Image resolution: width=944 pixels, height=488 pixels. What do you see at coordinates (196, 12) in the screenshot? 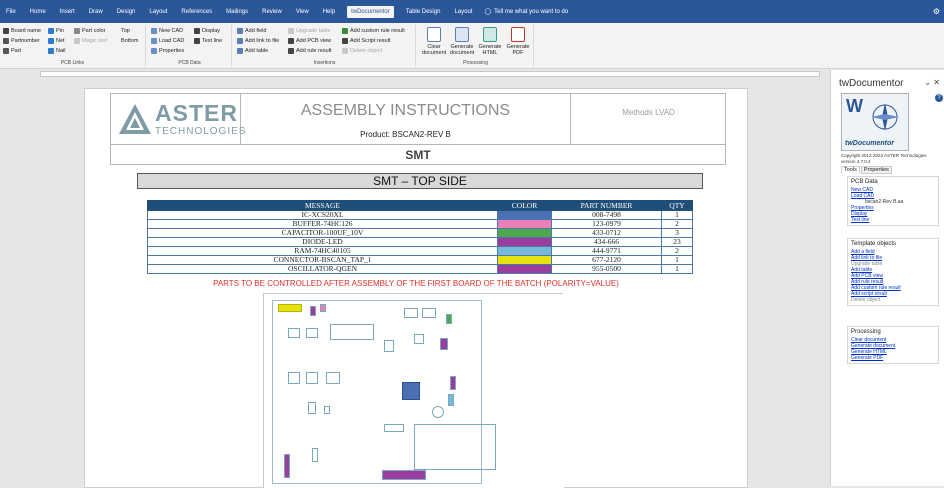
I see `tab-references: References` at bounding box center [196, 12].